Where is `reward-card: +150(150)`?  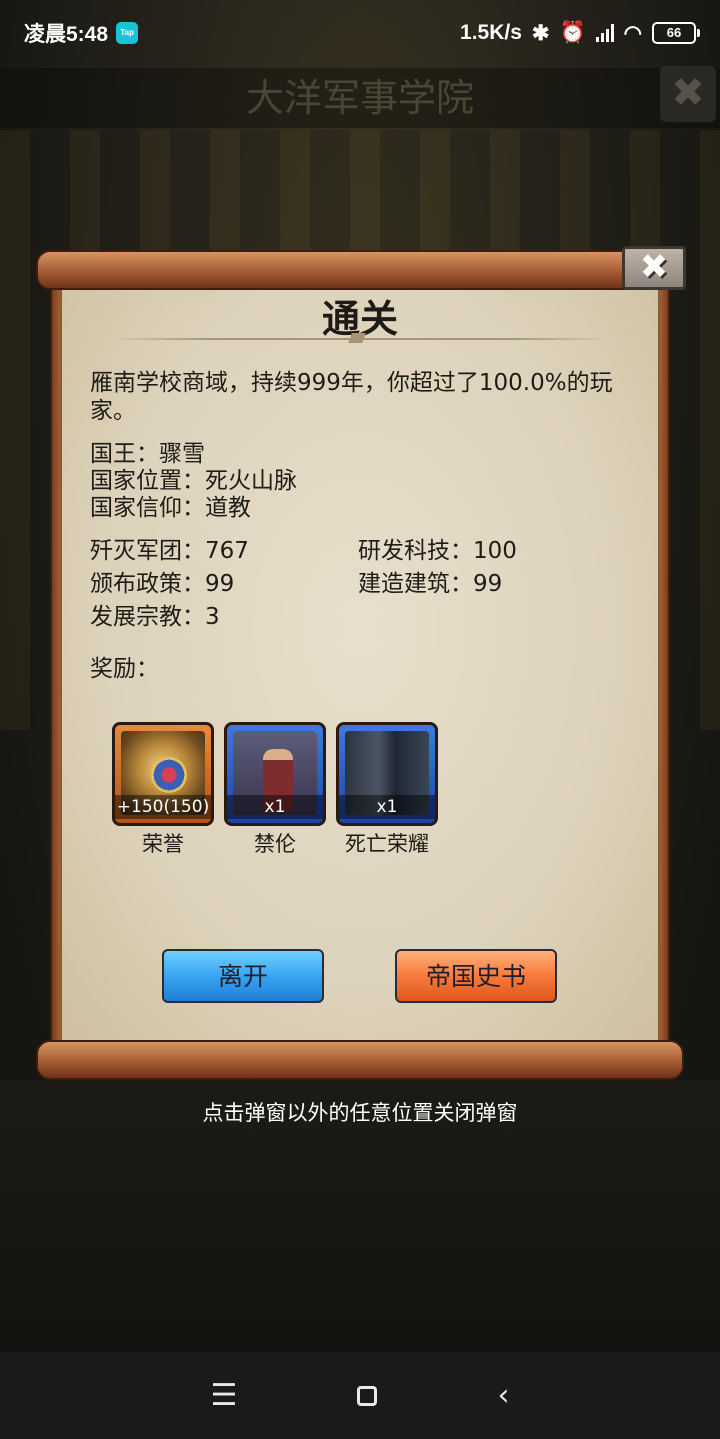 reward-card: +150(150) is located at coordinates (163, 774).